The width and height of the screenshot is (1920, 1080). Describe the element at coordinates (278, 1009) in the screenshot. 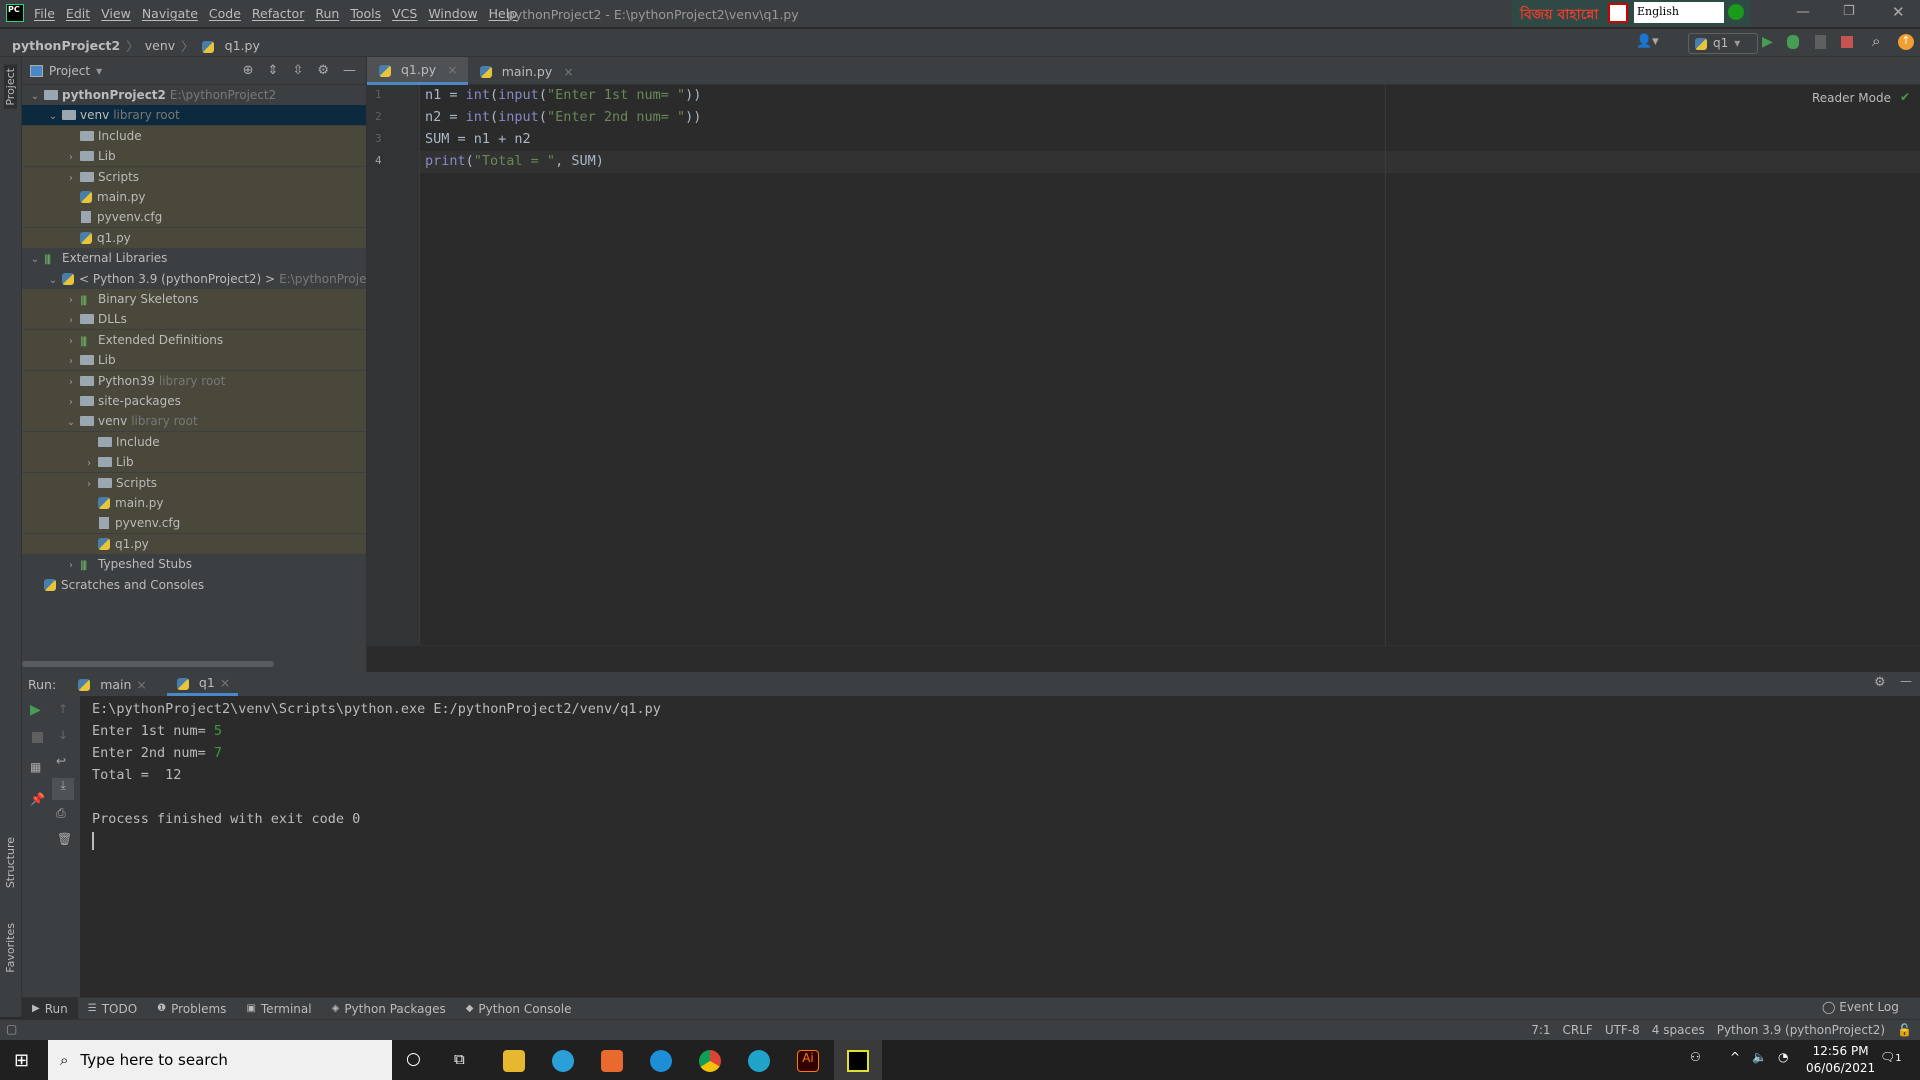

I see `tool-tab-terminal: ▣ Terminal` at that location.